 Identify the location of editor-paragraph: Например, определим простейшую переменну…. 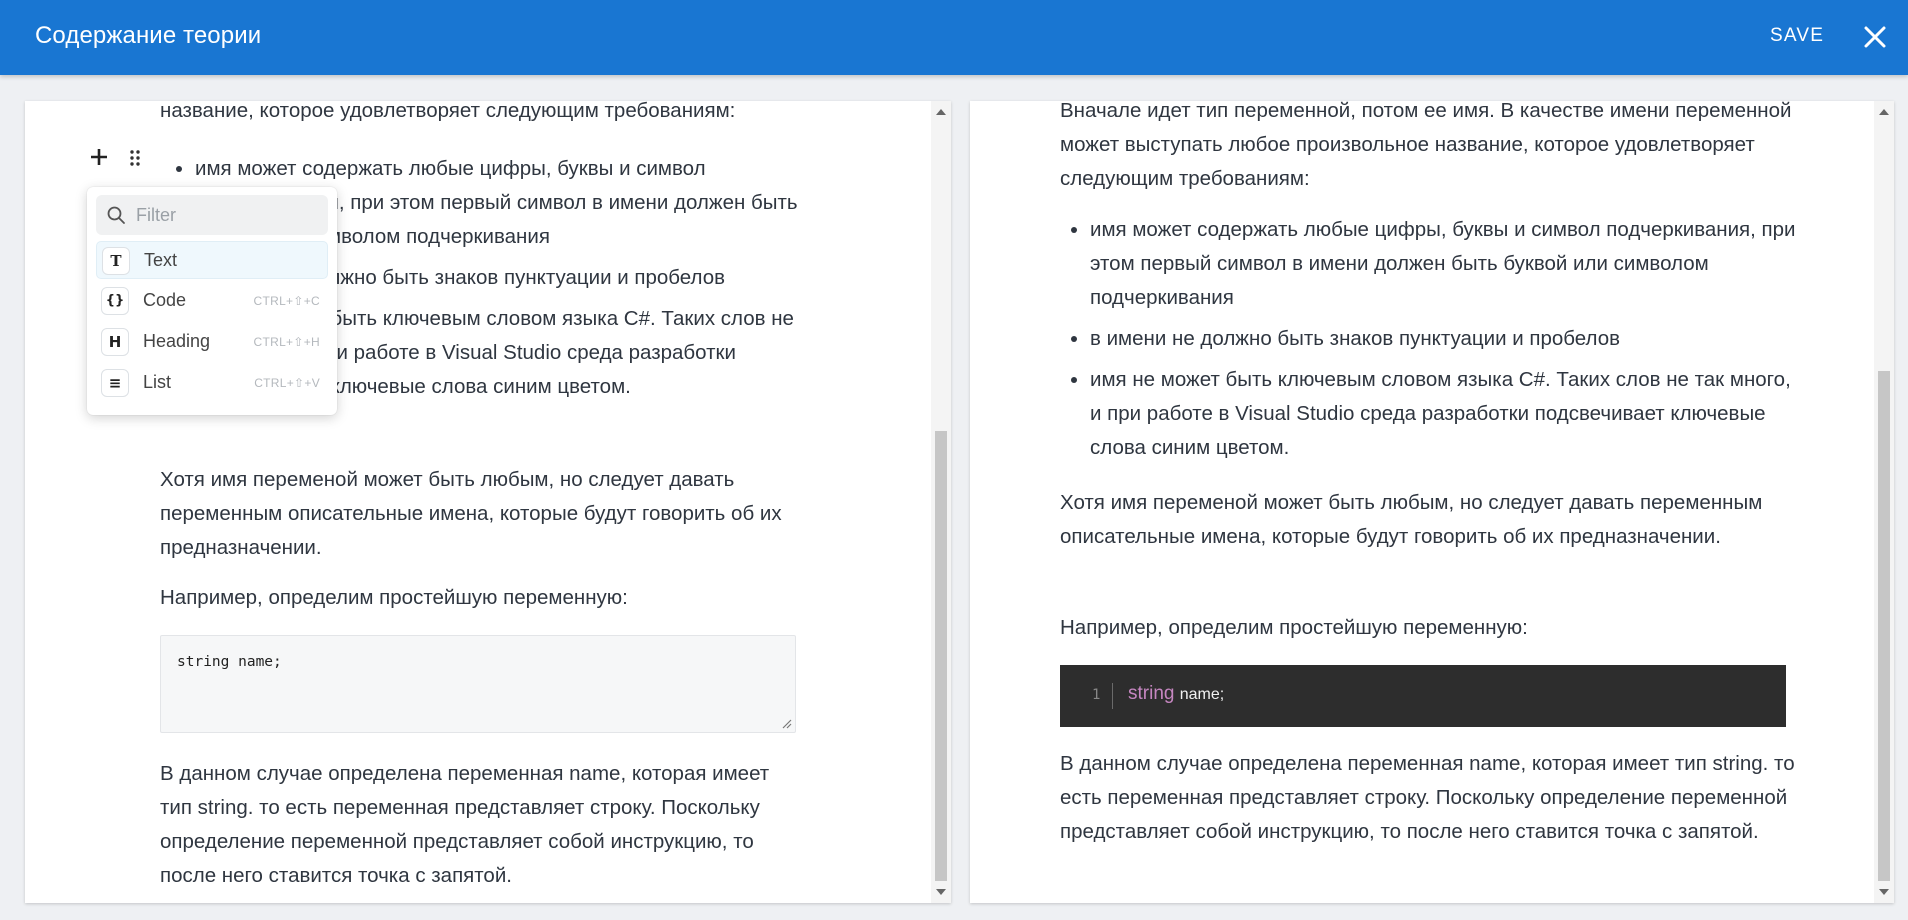
(480, 598).